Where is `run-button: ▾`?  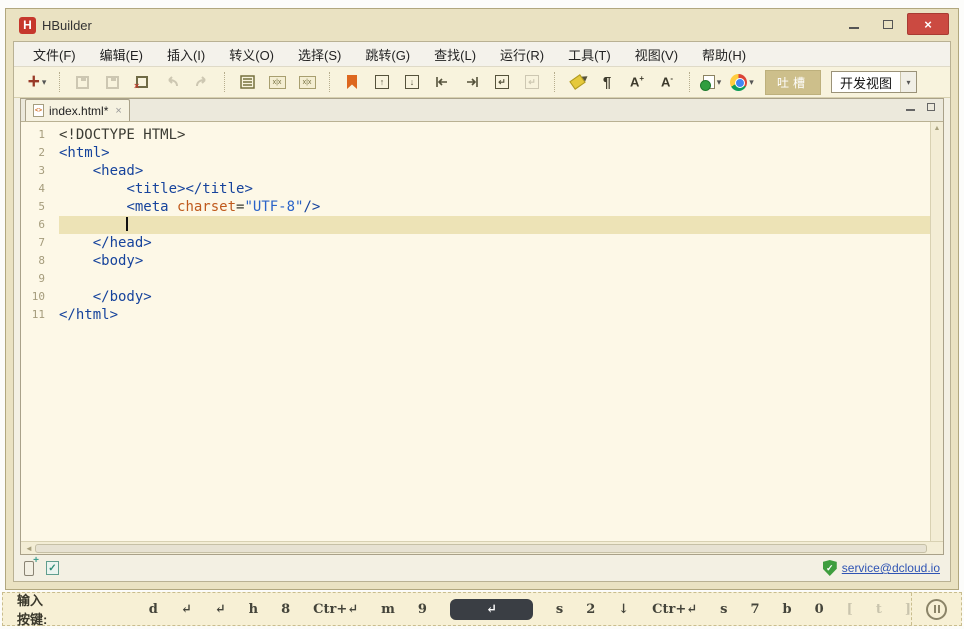 run-button: ▾ is located at coordinates (711, 82).